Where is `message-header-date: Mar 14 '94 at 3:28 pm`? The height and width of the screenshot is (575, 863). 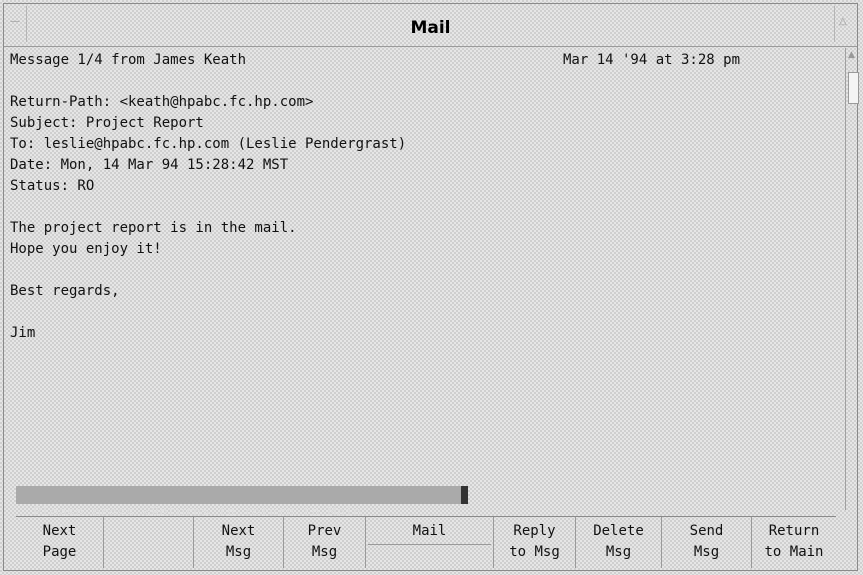 message-header-date: Mar 14 '94 at 3:28 pm is located at coordinates (652, 60).